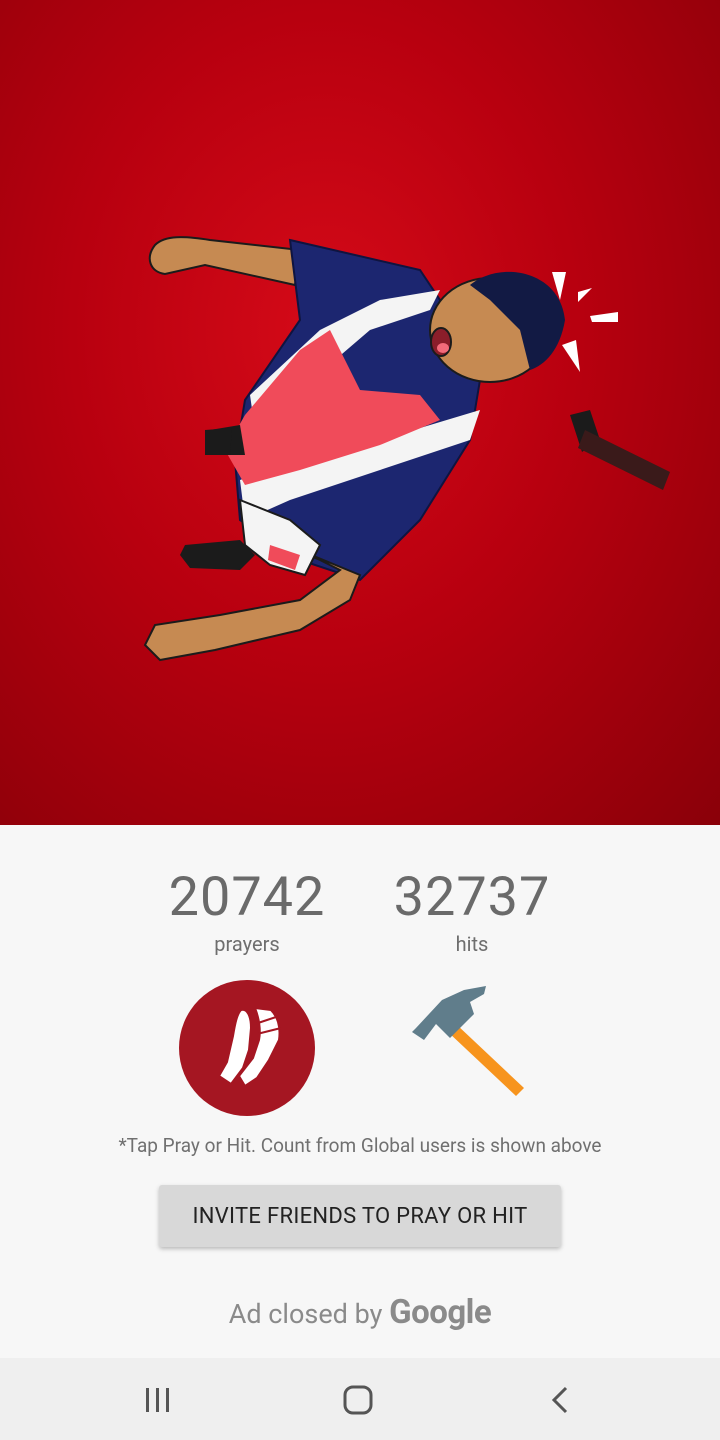 This screenshot has width=720, height=1440. Describe the element at coordinates (247, 944) in the screenshot. I see `prayers-label: prayers` at that location.